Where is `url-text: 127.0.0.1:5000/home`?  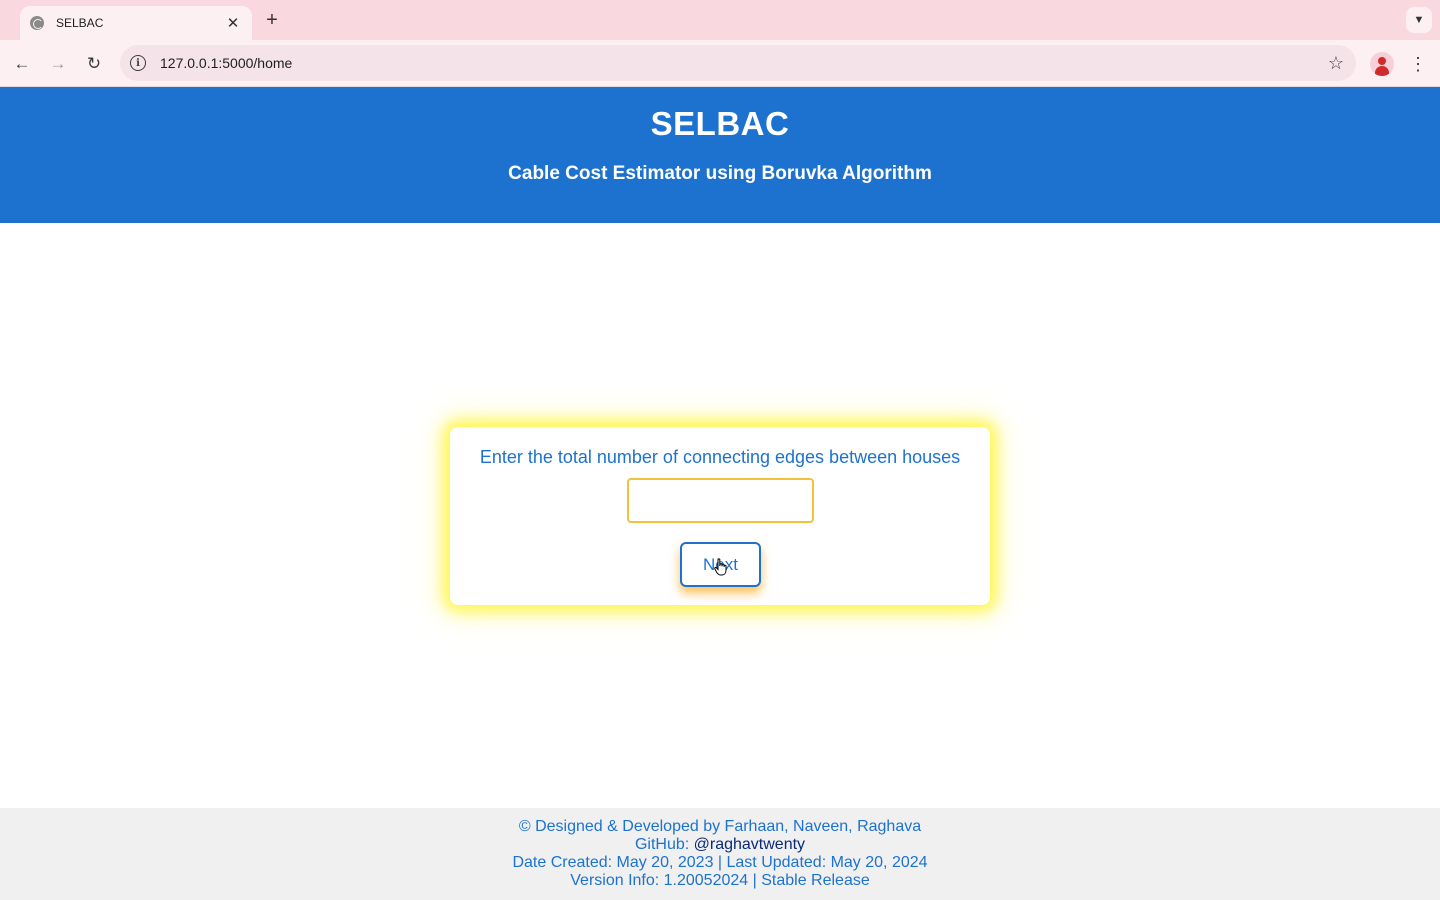 url-text: 127.0.0.1:5000/home is located at coordinates (744, 63).